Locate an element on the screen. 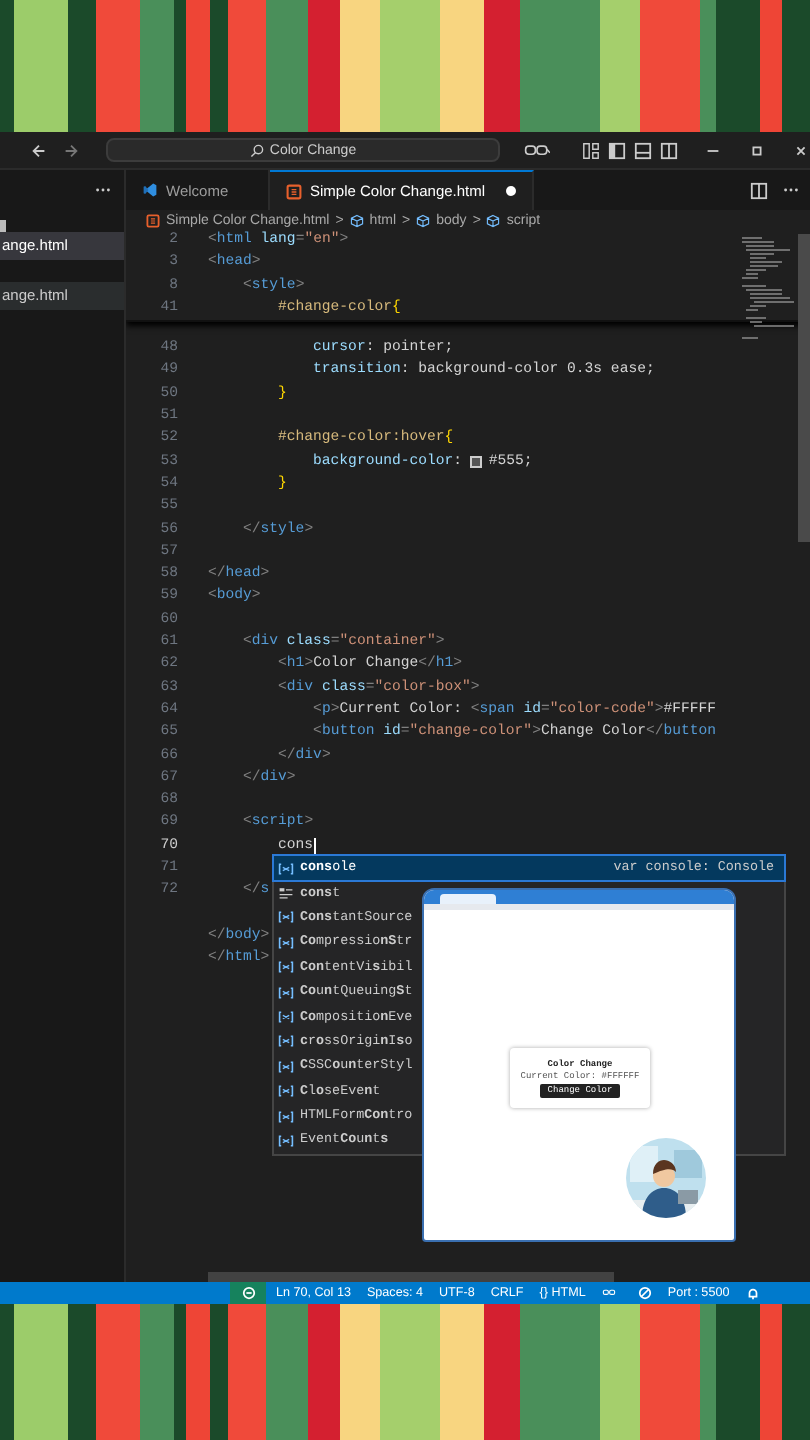  color-swatch-icon is located at coordinates (476, 462).